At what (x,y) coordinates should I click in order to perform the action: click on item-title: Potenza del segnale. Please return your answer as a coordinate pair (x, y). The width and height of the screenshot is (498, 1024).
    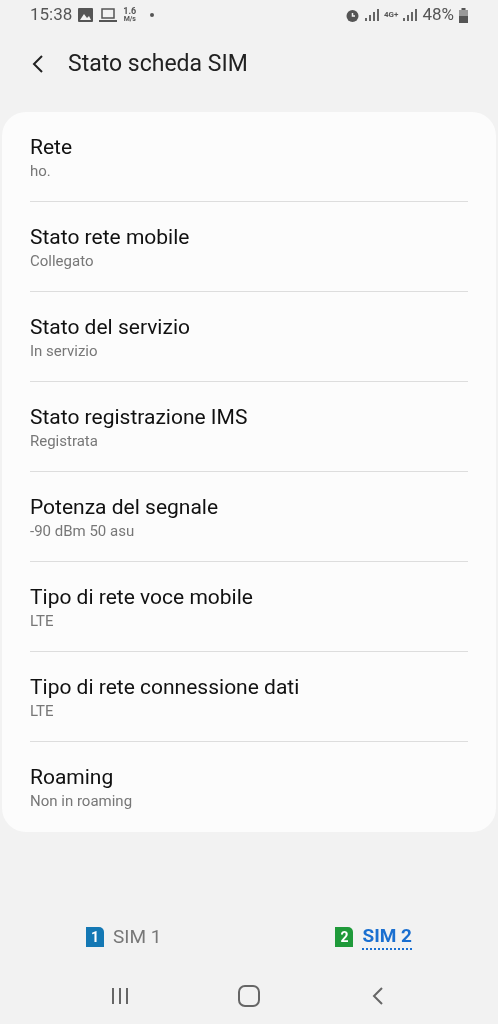
    Looking at the image, I should click on (125, 507).